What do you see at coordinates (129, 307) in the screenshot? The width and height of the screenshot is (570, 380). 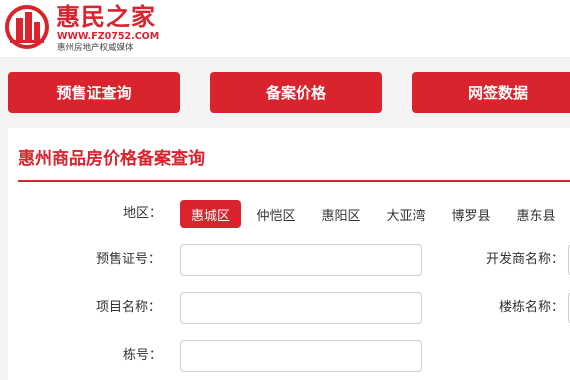 I see `project-name-label: 项目名称：` at bounding box center [129, 307].